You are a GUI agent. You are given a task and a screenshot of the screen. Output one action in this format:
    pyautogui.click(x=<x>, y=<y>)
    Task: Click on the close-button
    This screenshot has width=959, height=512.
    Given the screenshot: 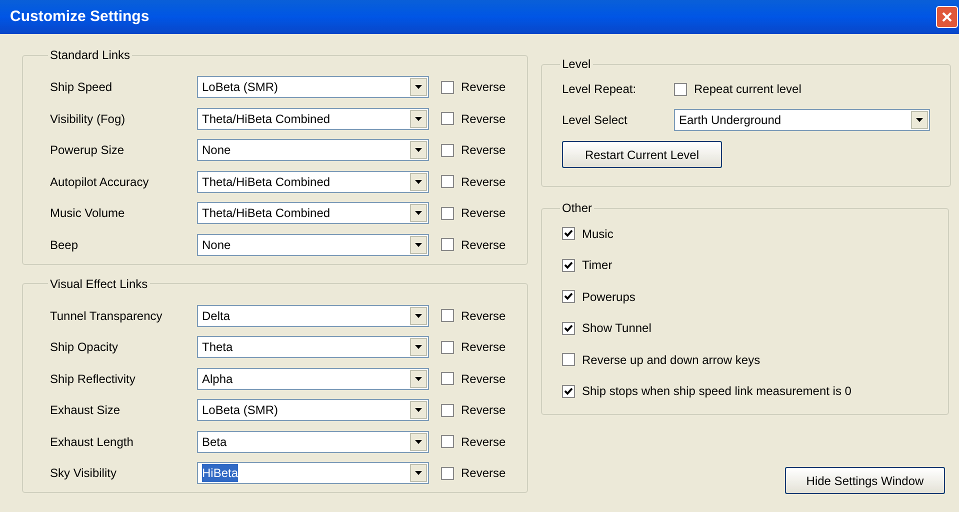 What is the action you would take?
    pyautogui.click(x=947, y=17)
    